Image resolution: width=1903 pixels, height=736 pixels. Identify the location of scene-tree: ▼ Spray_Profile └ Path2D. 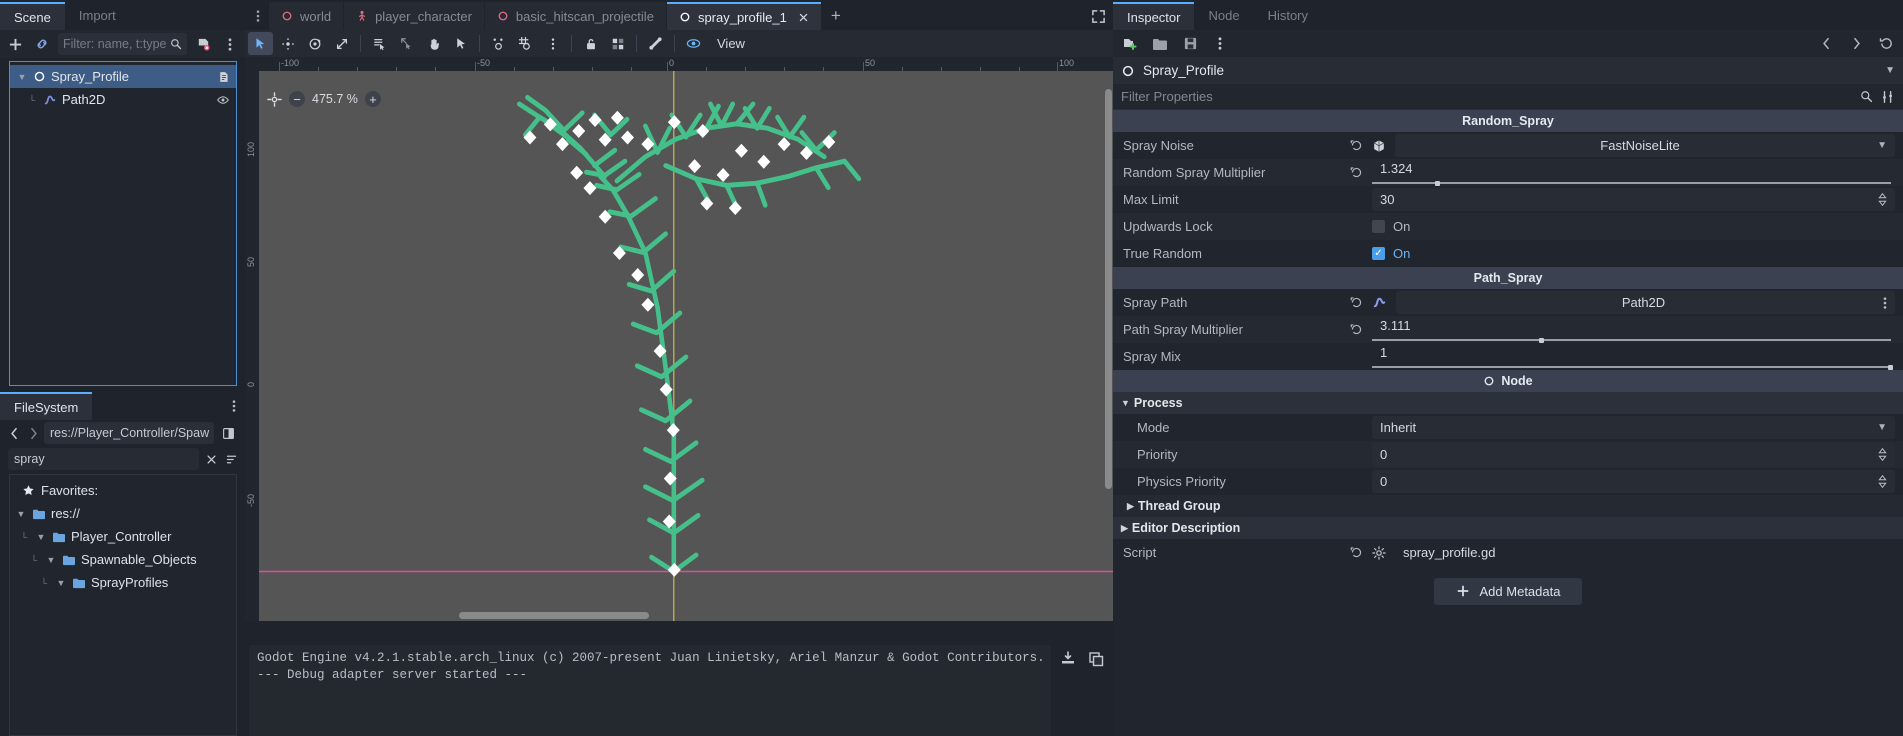
(123, 223).